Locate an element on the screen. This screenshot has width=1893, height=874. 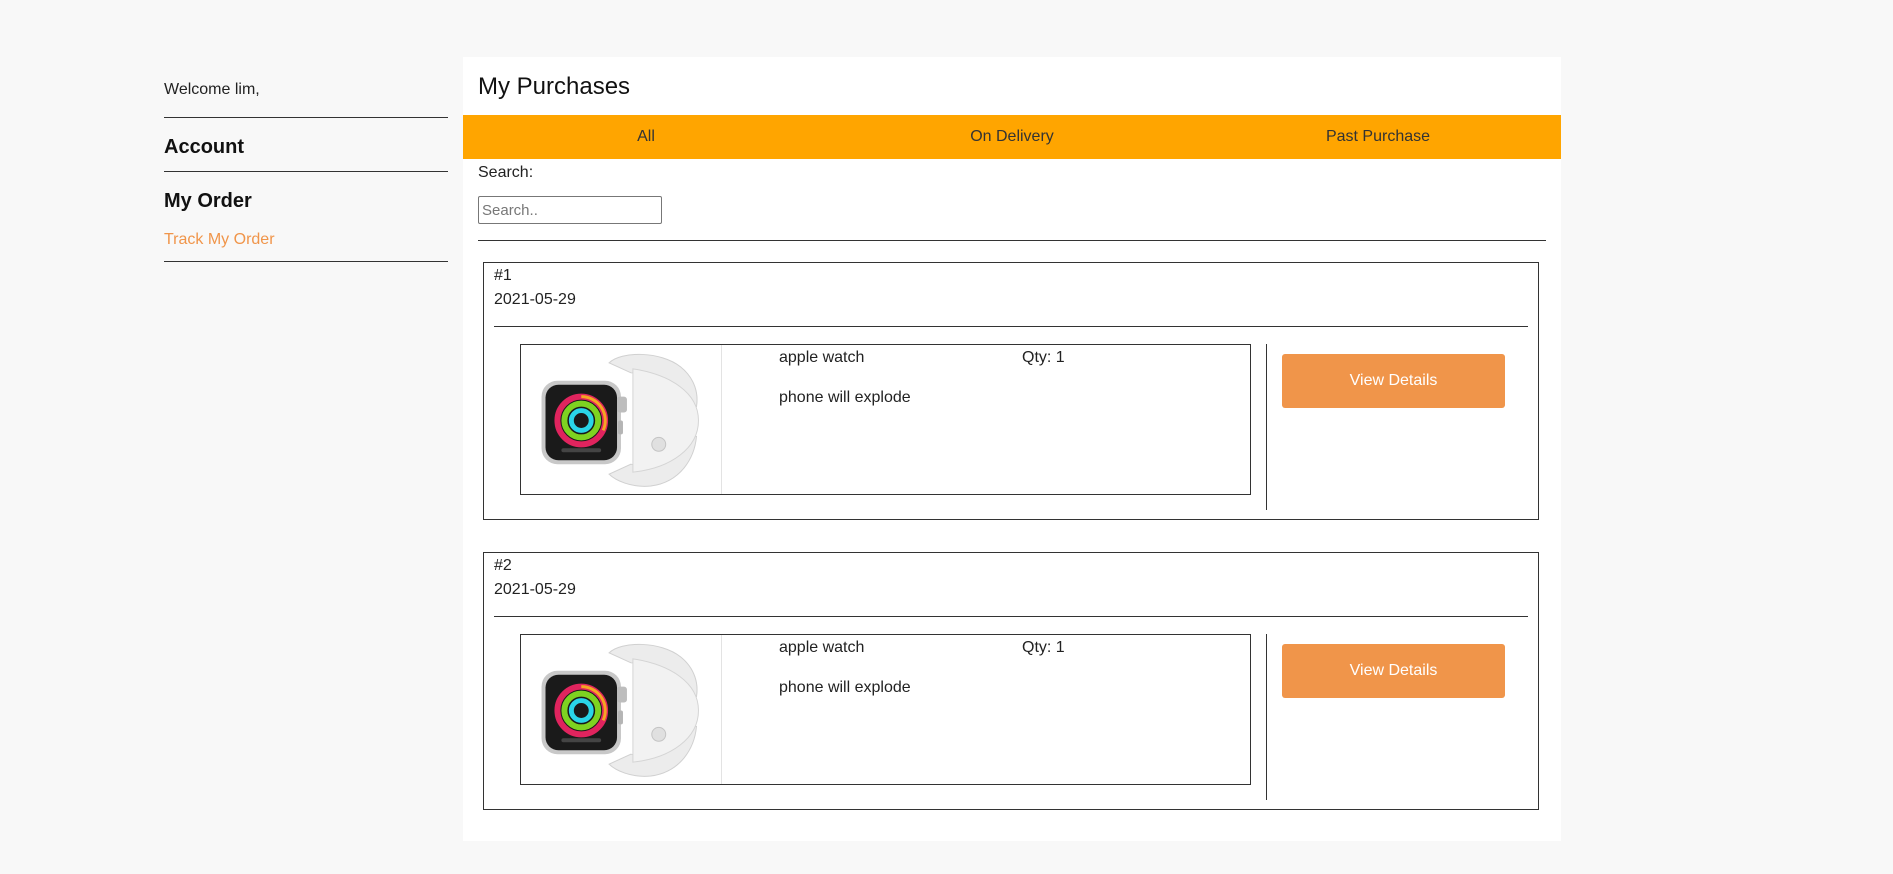
track-my-order-link: Track My Order is located at coordinates (306, 240).